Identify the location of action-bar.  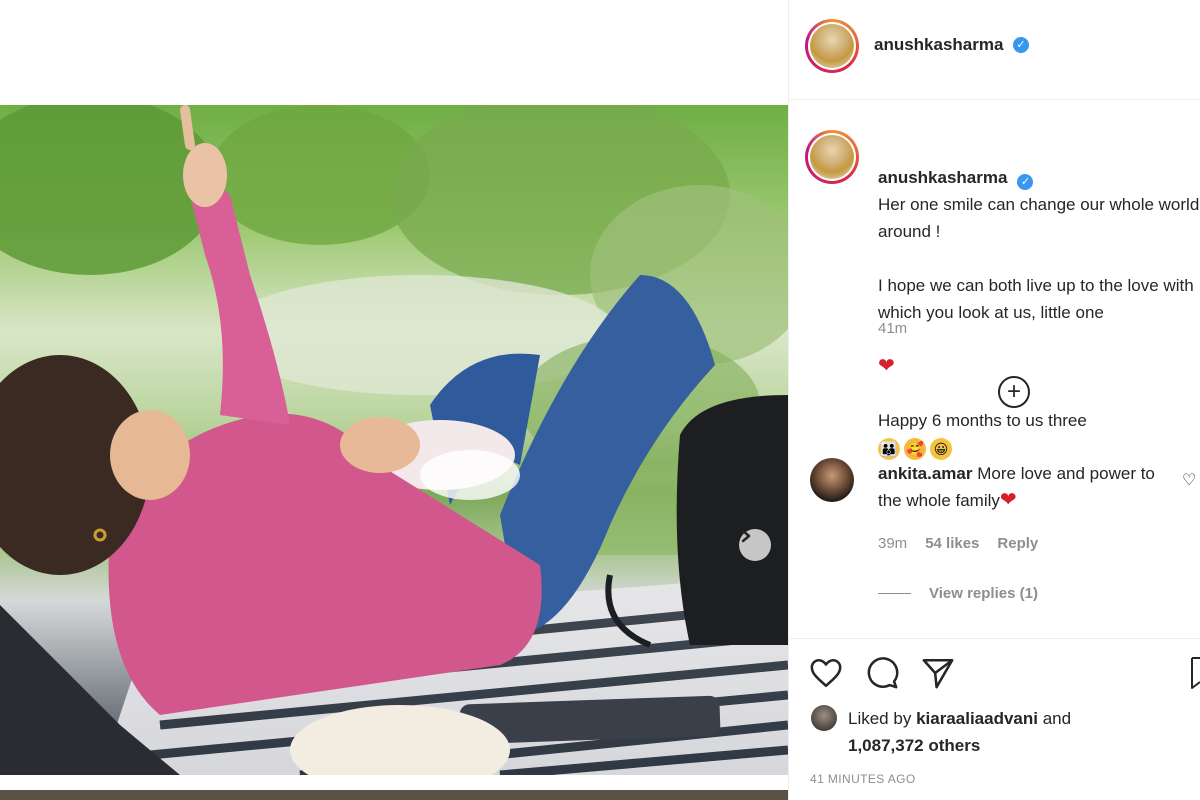
(882, 675).